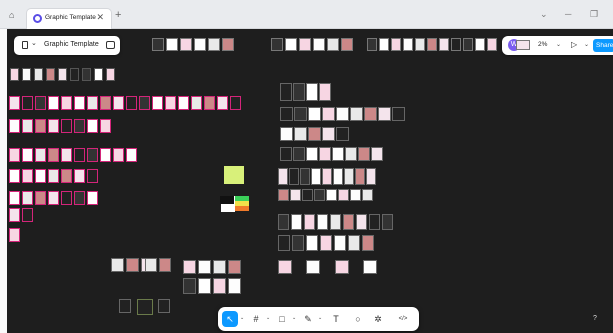  I want to click on plus-icon: +, so click(118, 15).